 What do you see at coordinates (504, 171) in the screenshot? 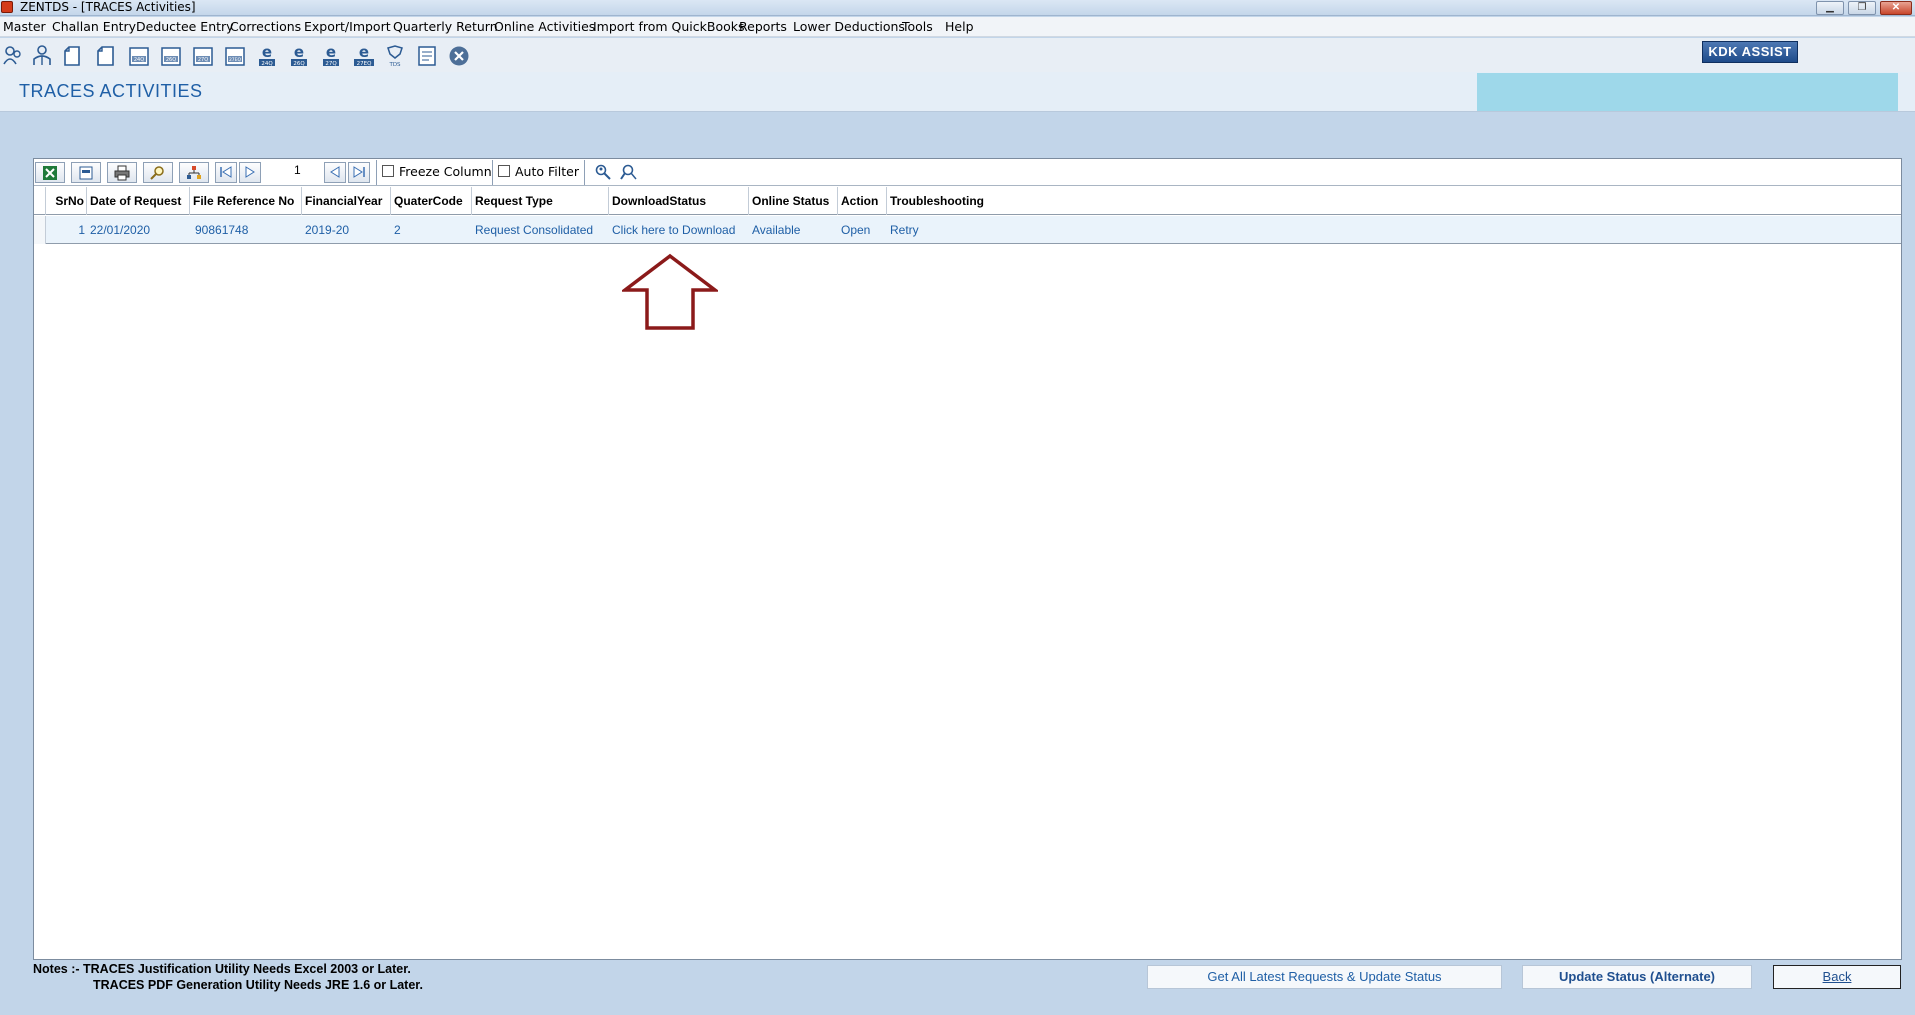
I see `auto-filter-checkbox` at bounding box center [504, 171].